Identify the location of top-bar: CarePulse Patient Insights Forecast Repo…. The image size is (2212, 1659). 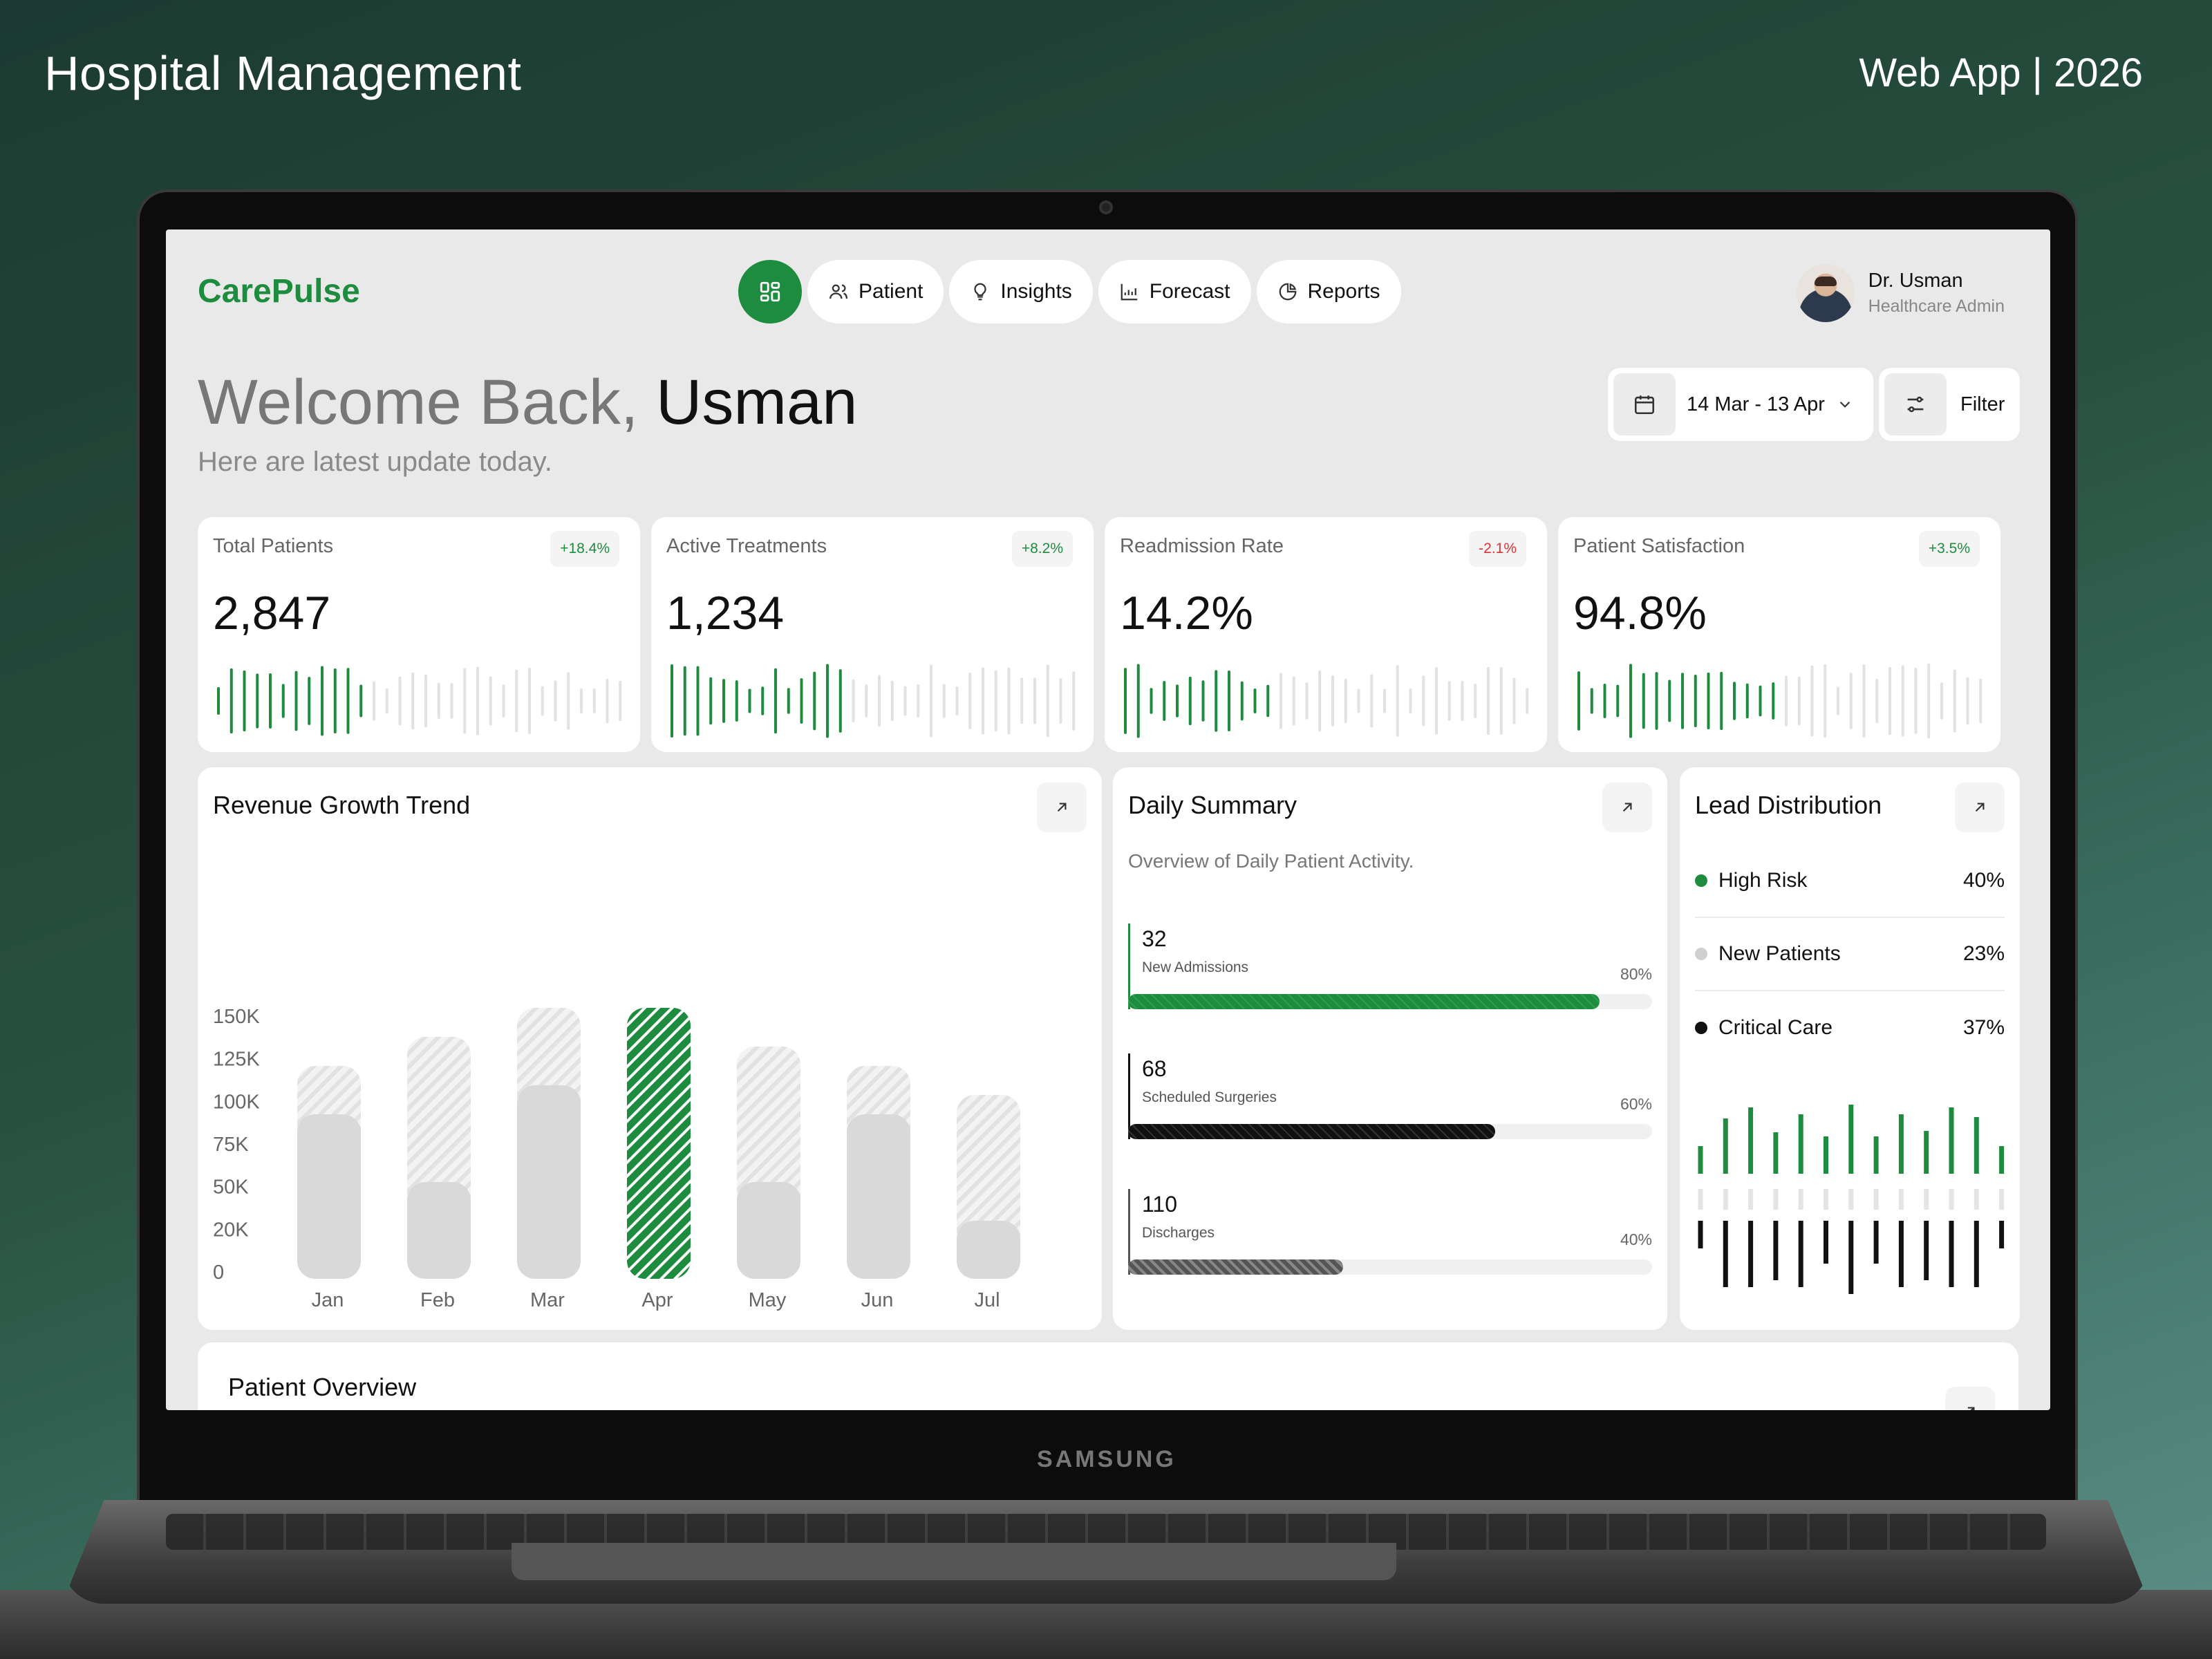
(1108, 291).